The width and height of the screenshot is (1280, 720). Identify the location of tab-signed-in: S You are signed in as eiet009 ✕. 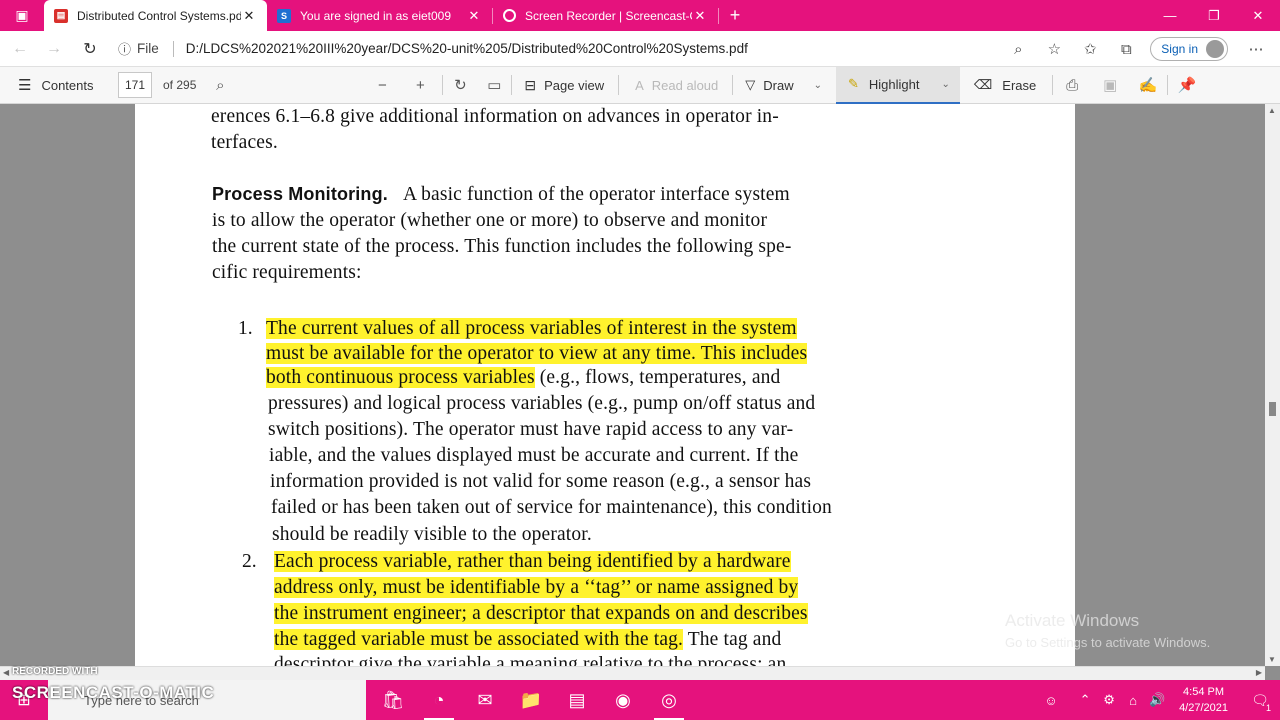
(379, 15).